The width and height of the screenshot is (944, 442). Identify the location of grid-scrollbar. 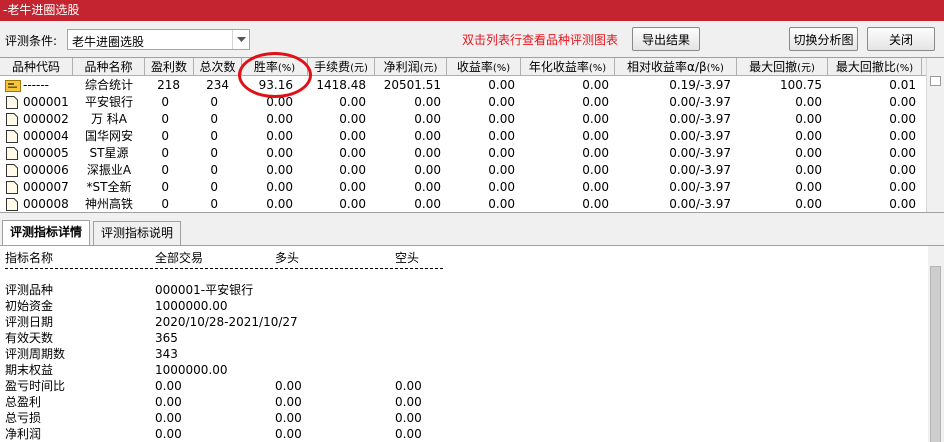
(935, 135).